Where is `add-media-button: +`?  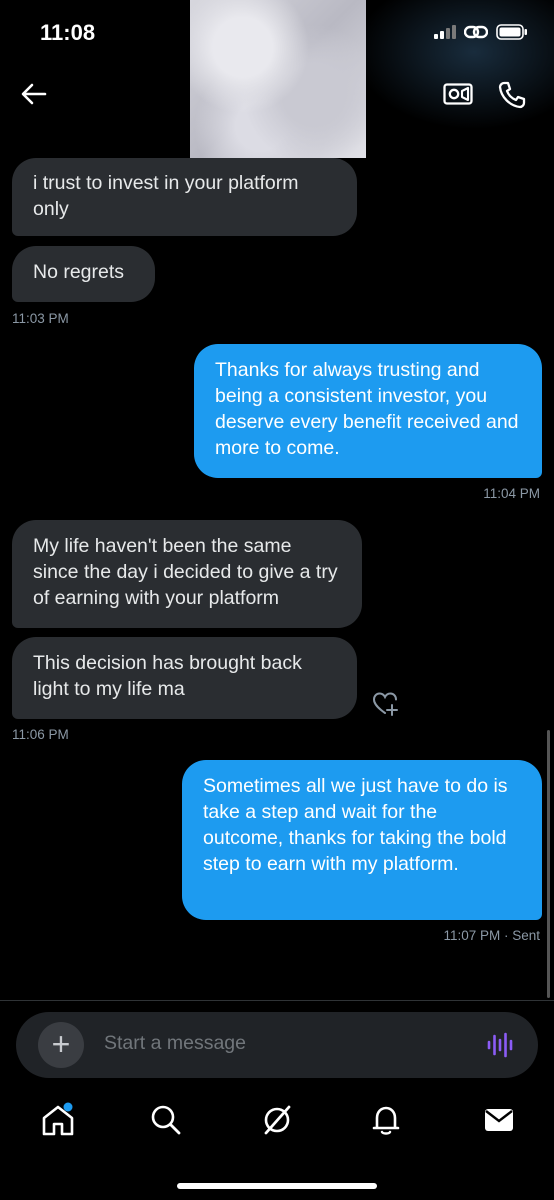
add-media-button: + is located at coordinates (61, 1045).